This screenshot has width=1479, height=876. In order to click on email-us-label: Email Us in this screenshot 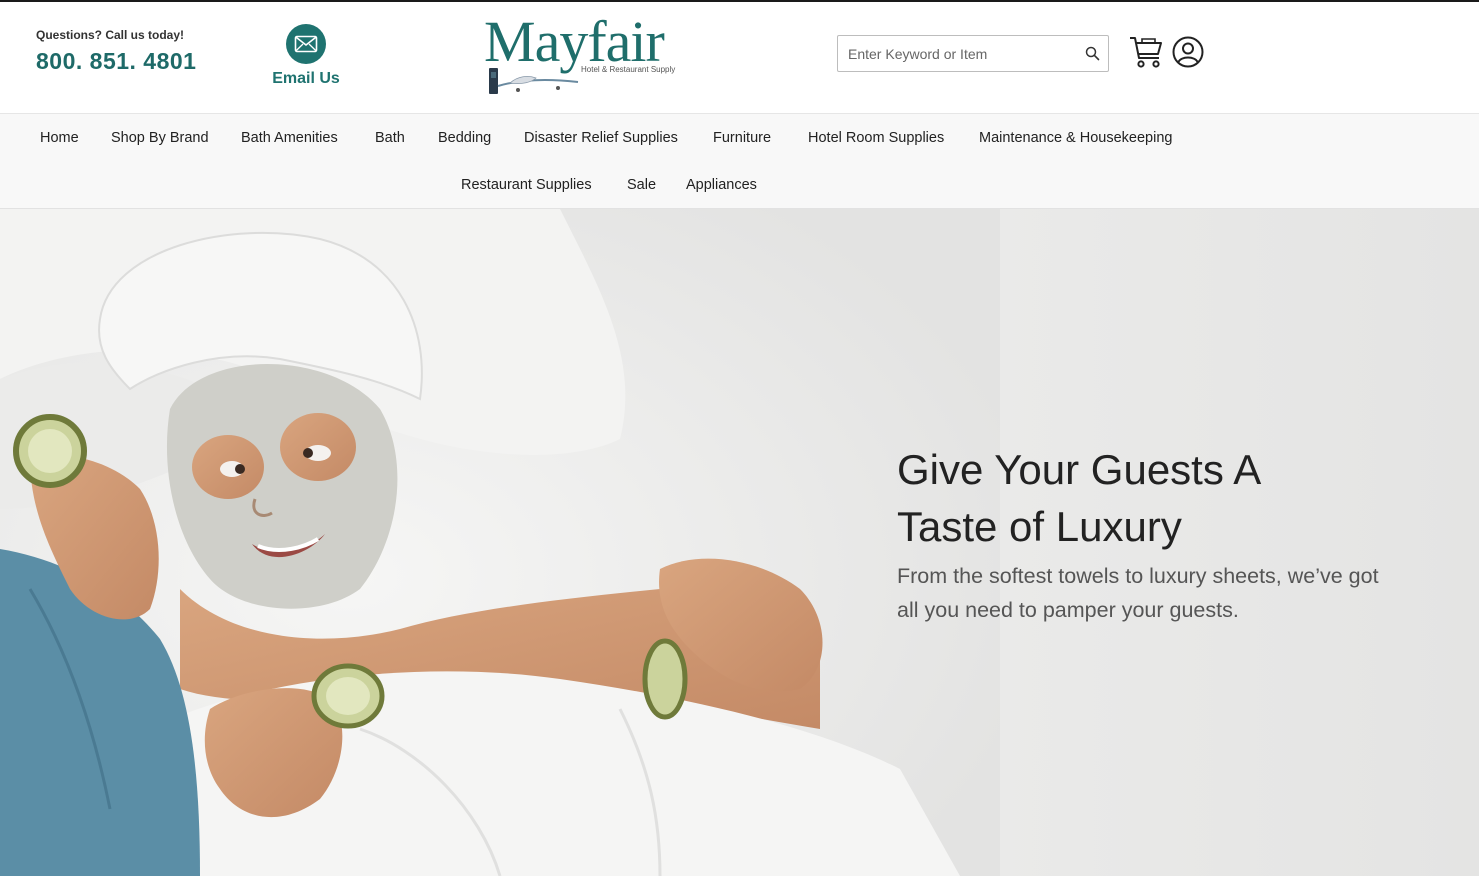, I will do `click(306, 78)`.